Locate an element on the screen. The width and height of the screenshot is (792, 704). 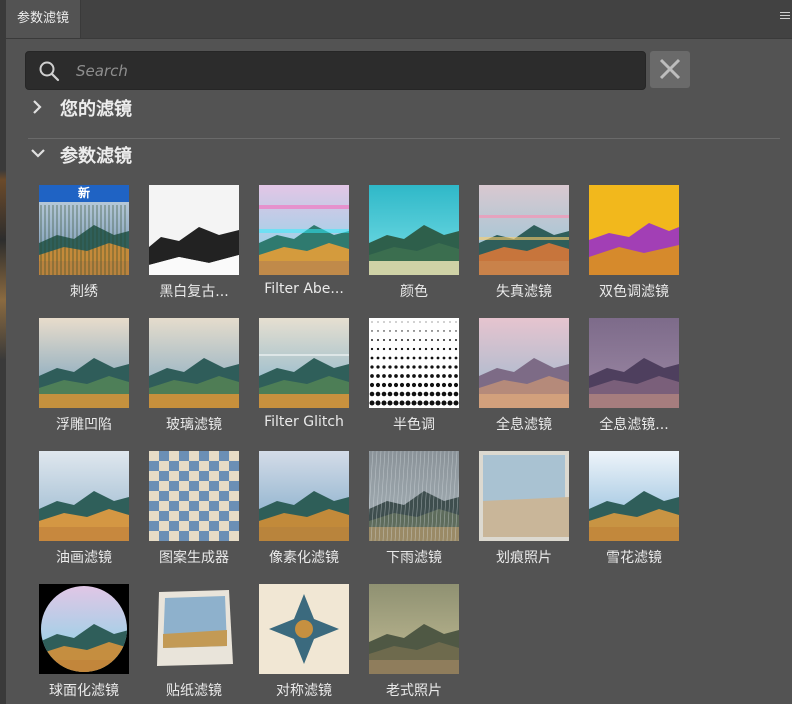
filter-tile: 玻璃滤镜 is located at coordinates (194, 378).